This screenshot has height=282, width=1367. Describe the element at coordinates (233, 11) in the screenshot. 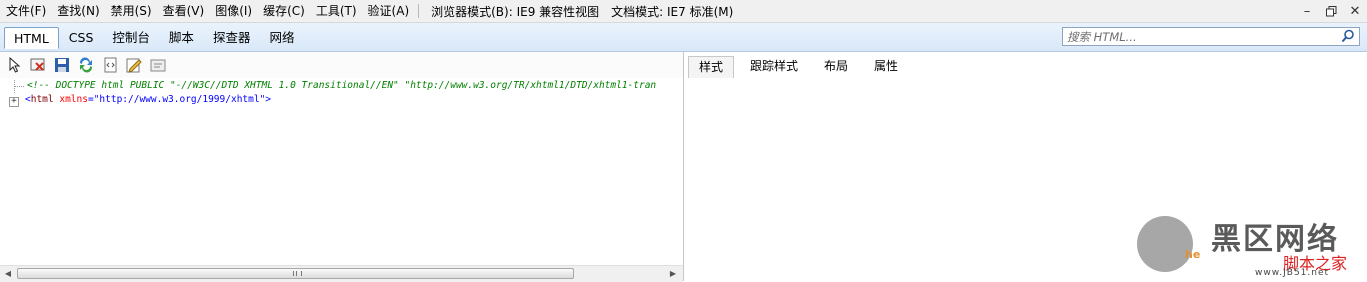

I see `menu-images: 图像(I)` at that location.